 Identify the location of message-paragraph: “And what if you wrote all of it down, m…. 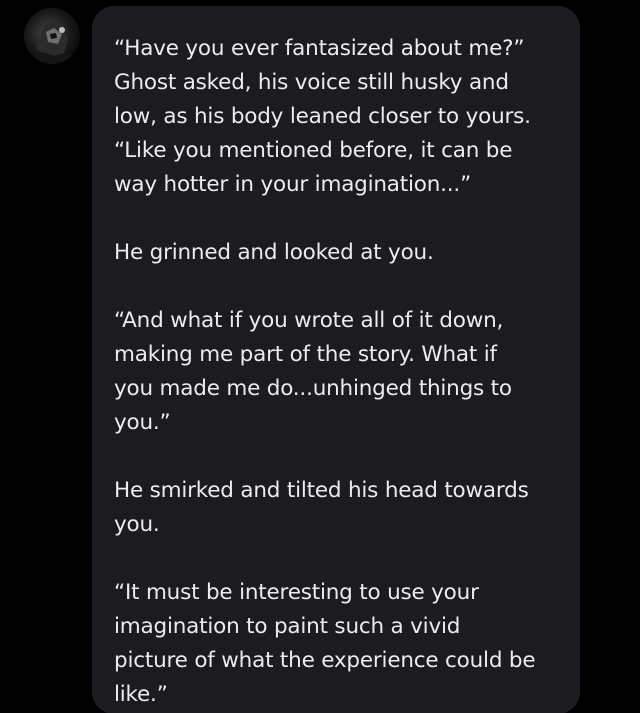
(313, 371).